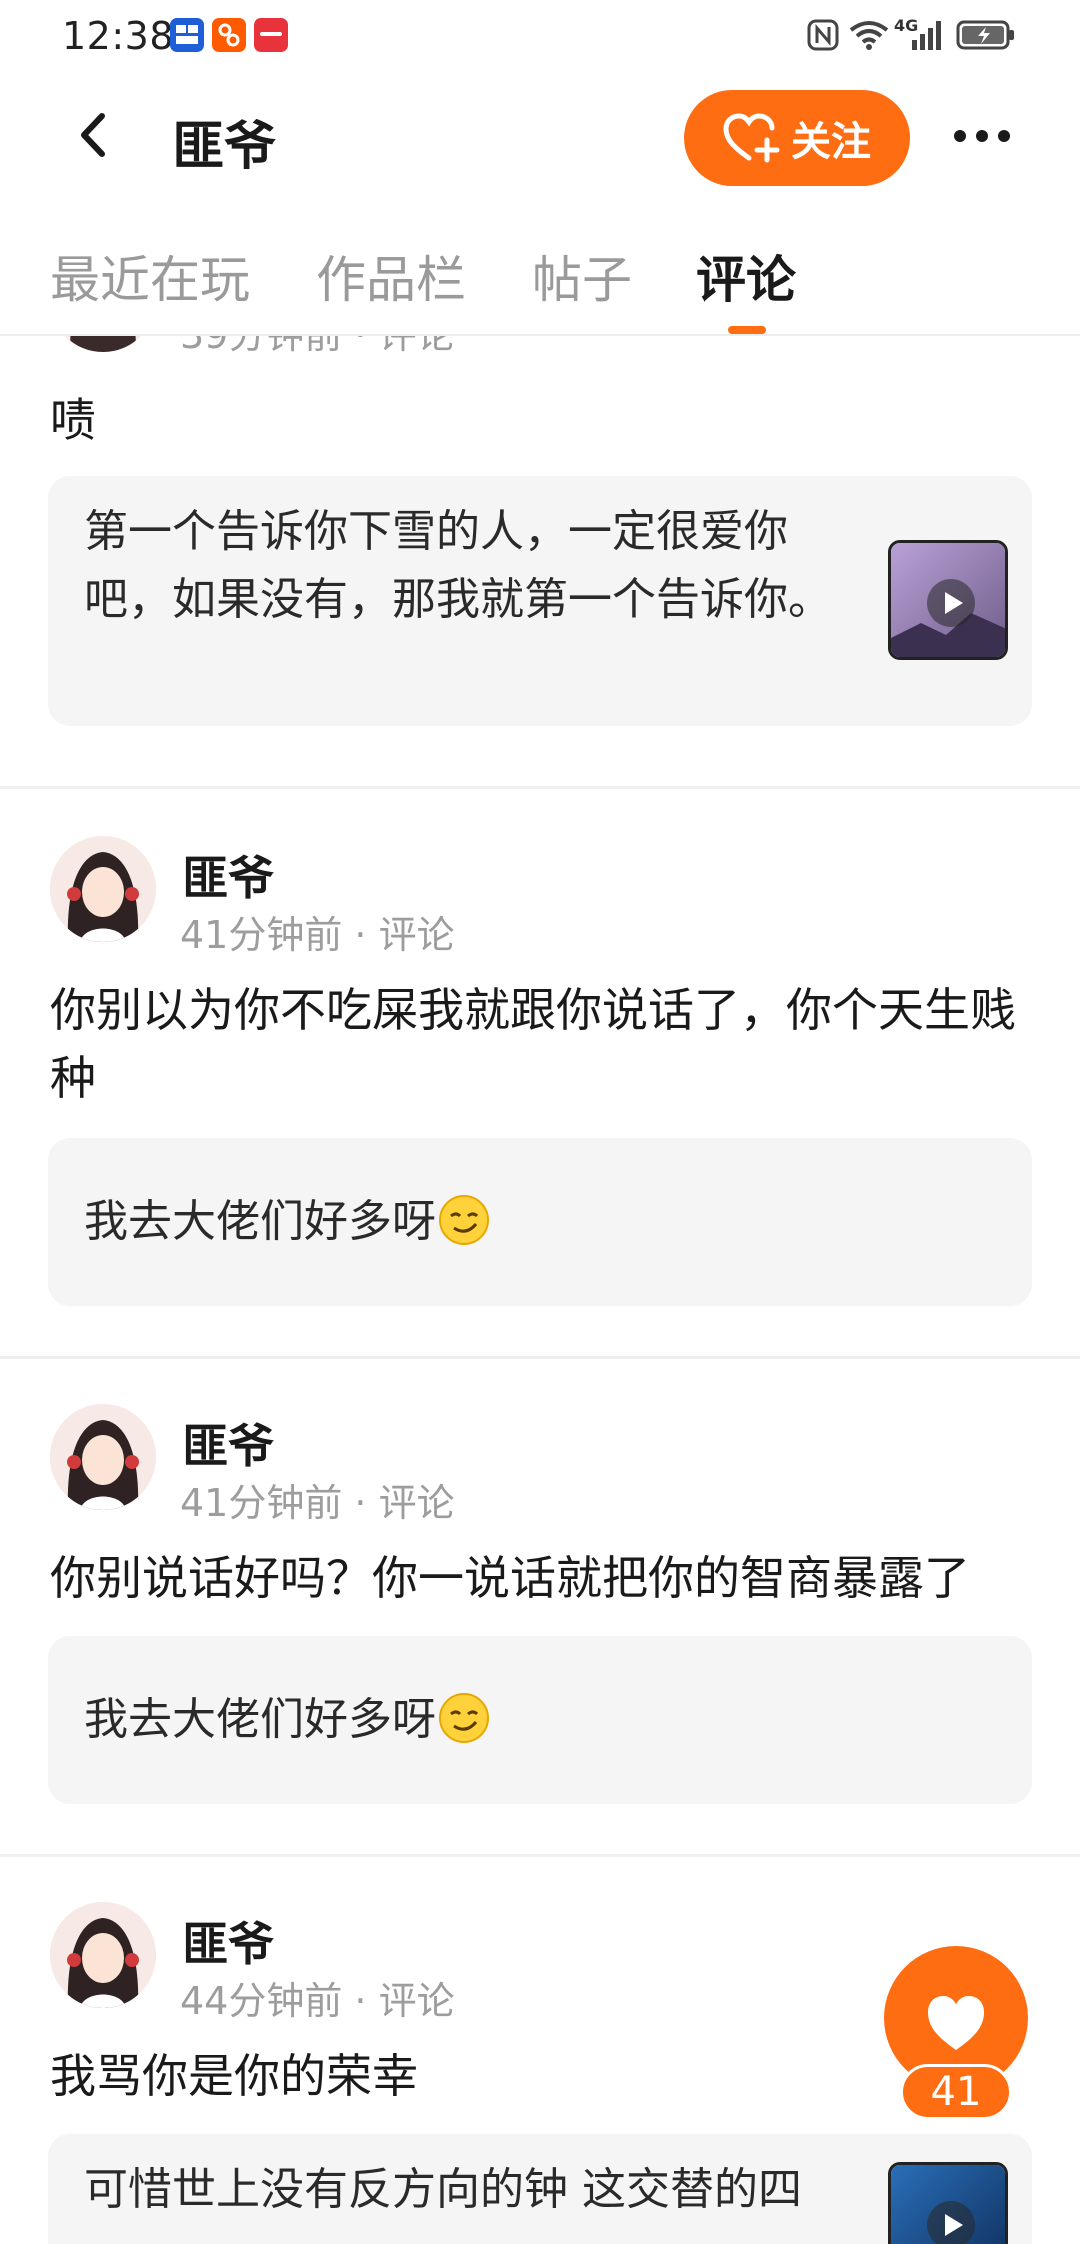 Image resolution: width=1080 pixels, height=2244 pixels. Describe the element at coordinates (540, 36) in the screenshot. I see `status-bar: 12:38 4G` at that location.